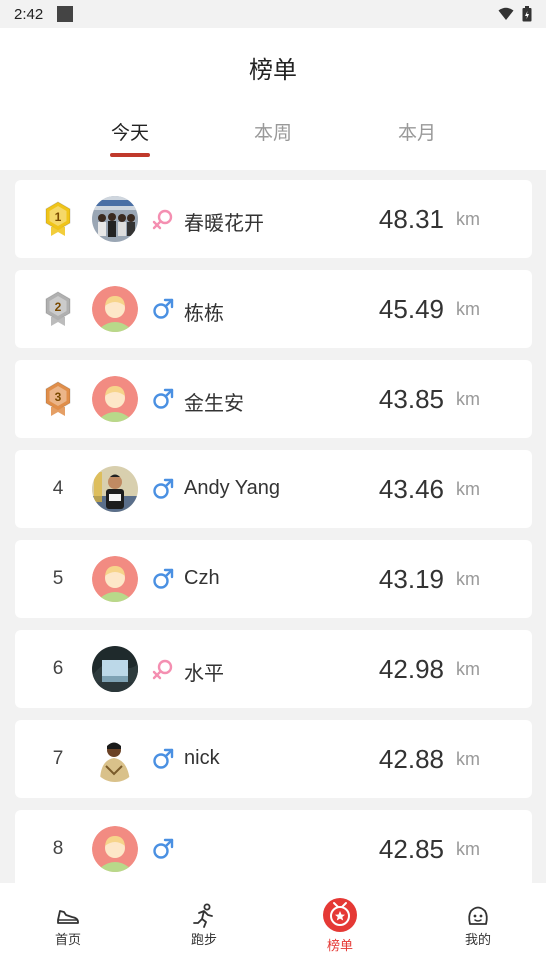 The image size is (546, 968). What do you see at coordinates (273, 759) in the screenshot?
I see `leaderboard-row: 7 nick 42.88 km` at bounding box center [273, 759].